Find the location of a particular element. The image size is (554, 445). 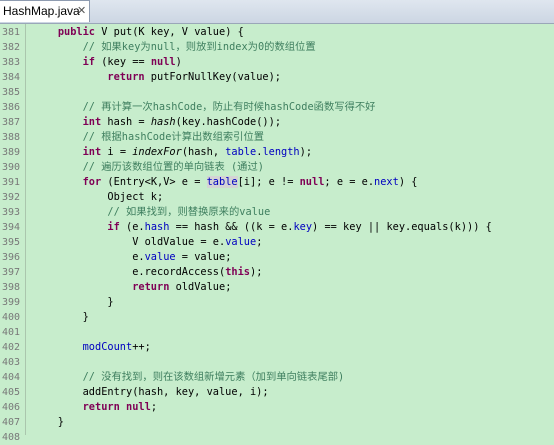

code-text: int i = indexFor(hash, table.length); is located at coordinates (172, 152).